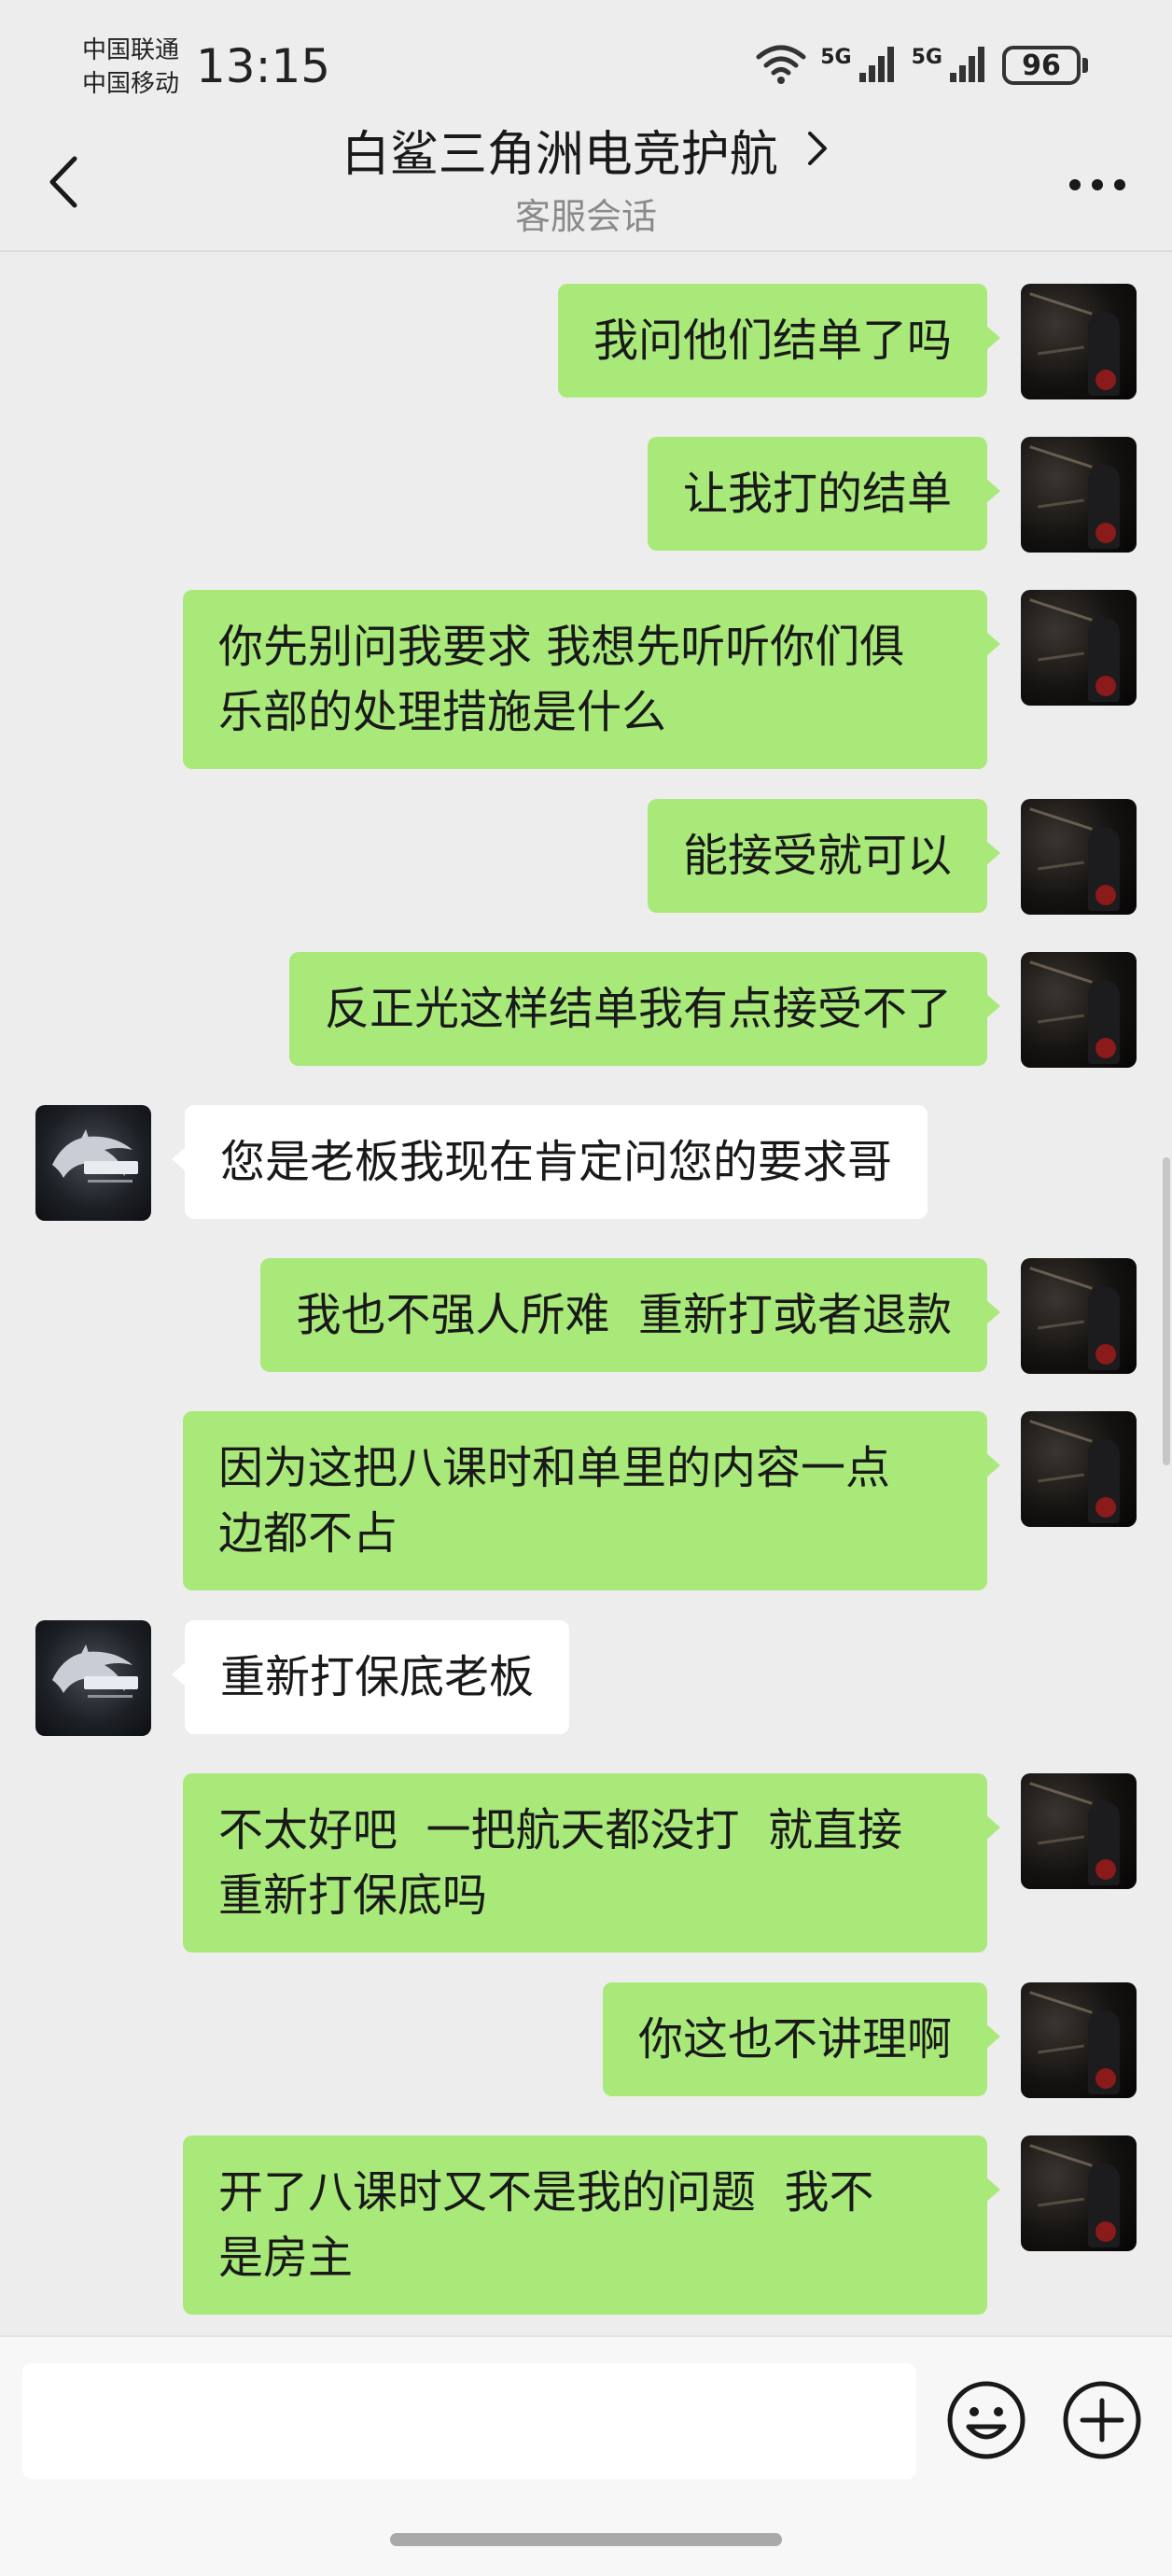 This screenshot has width=1172, height=2576. I want to click on message-bubble: 能接受就可以, so click(824, 856).